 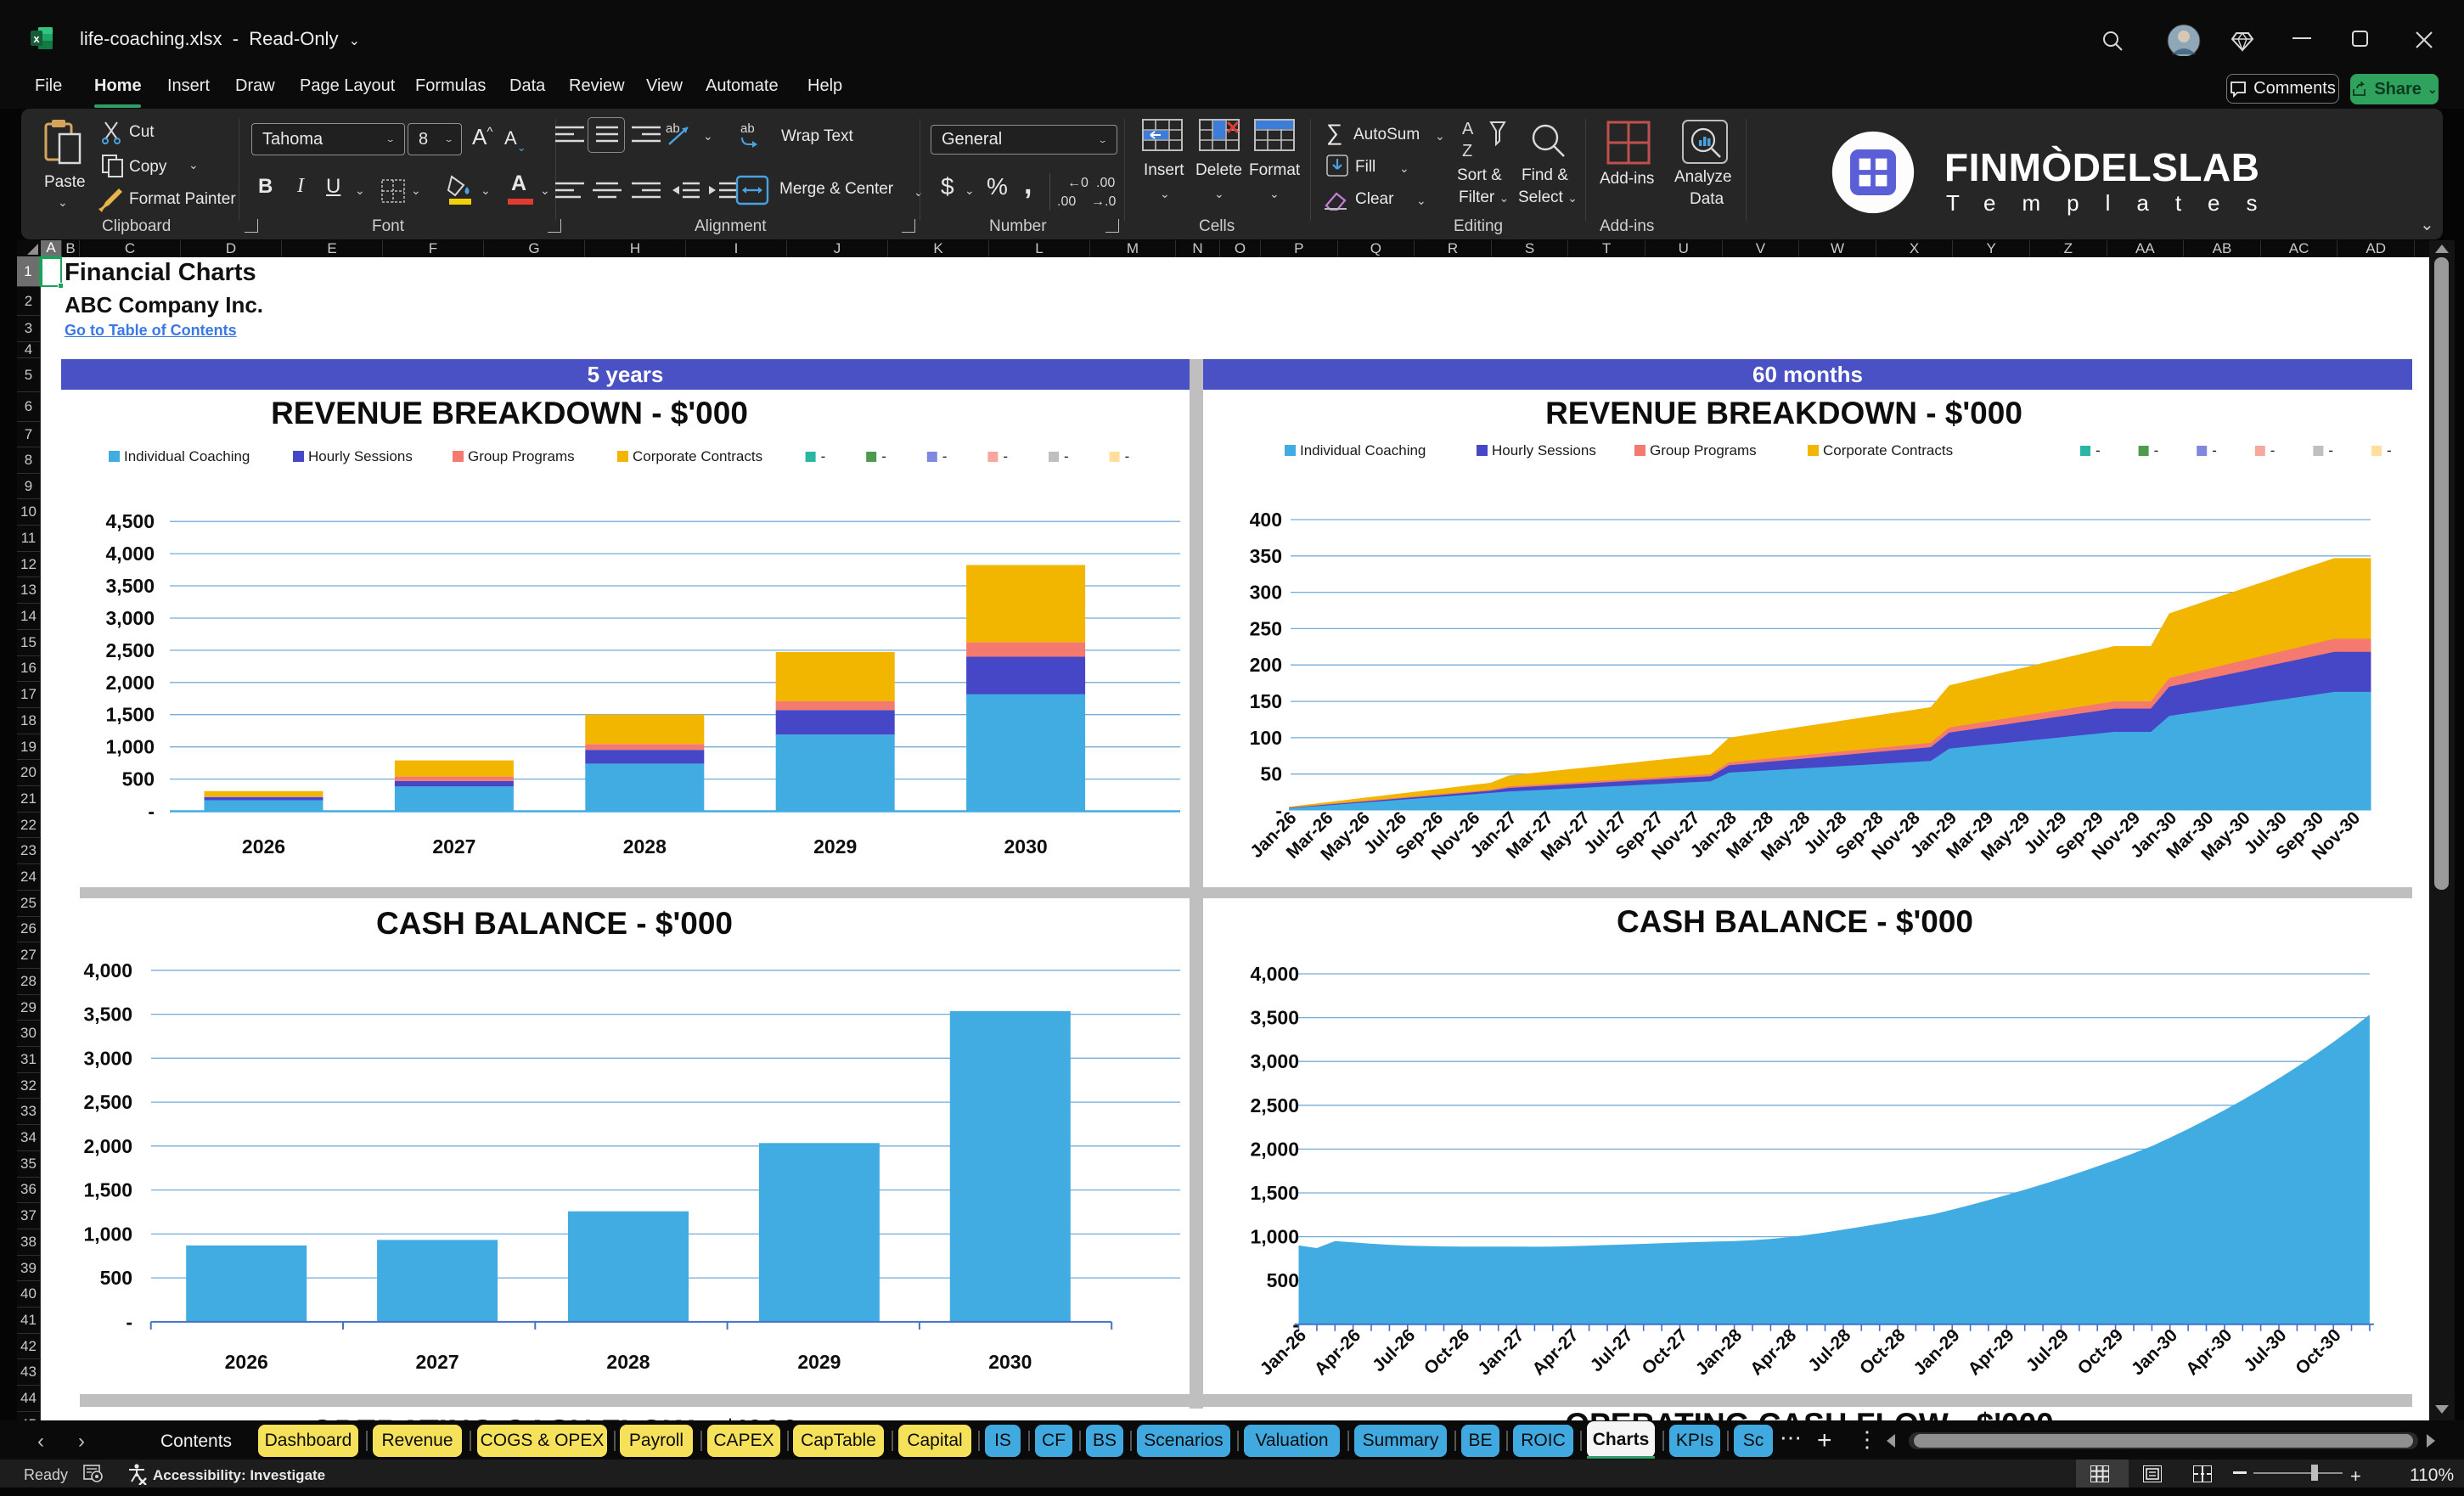 What do you see at coordinates (1103, 201) in the screenshot?
I see `svg-text: →.0` at bounding box center [1103, 201].